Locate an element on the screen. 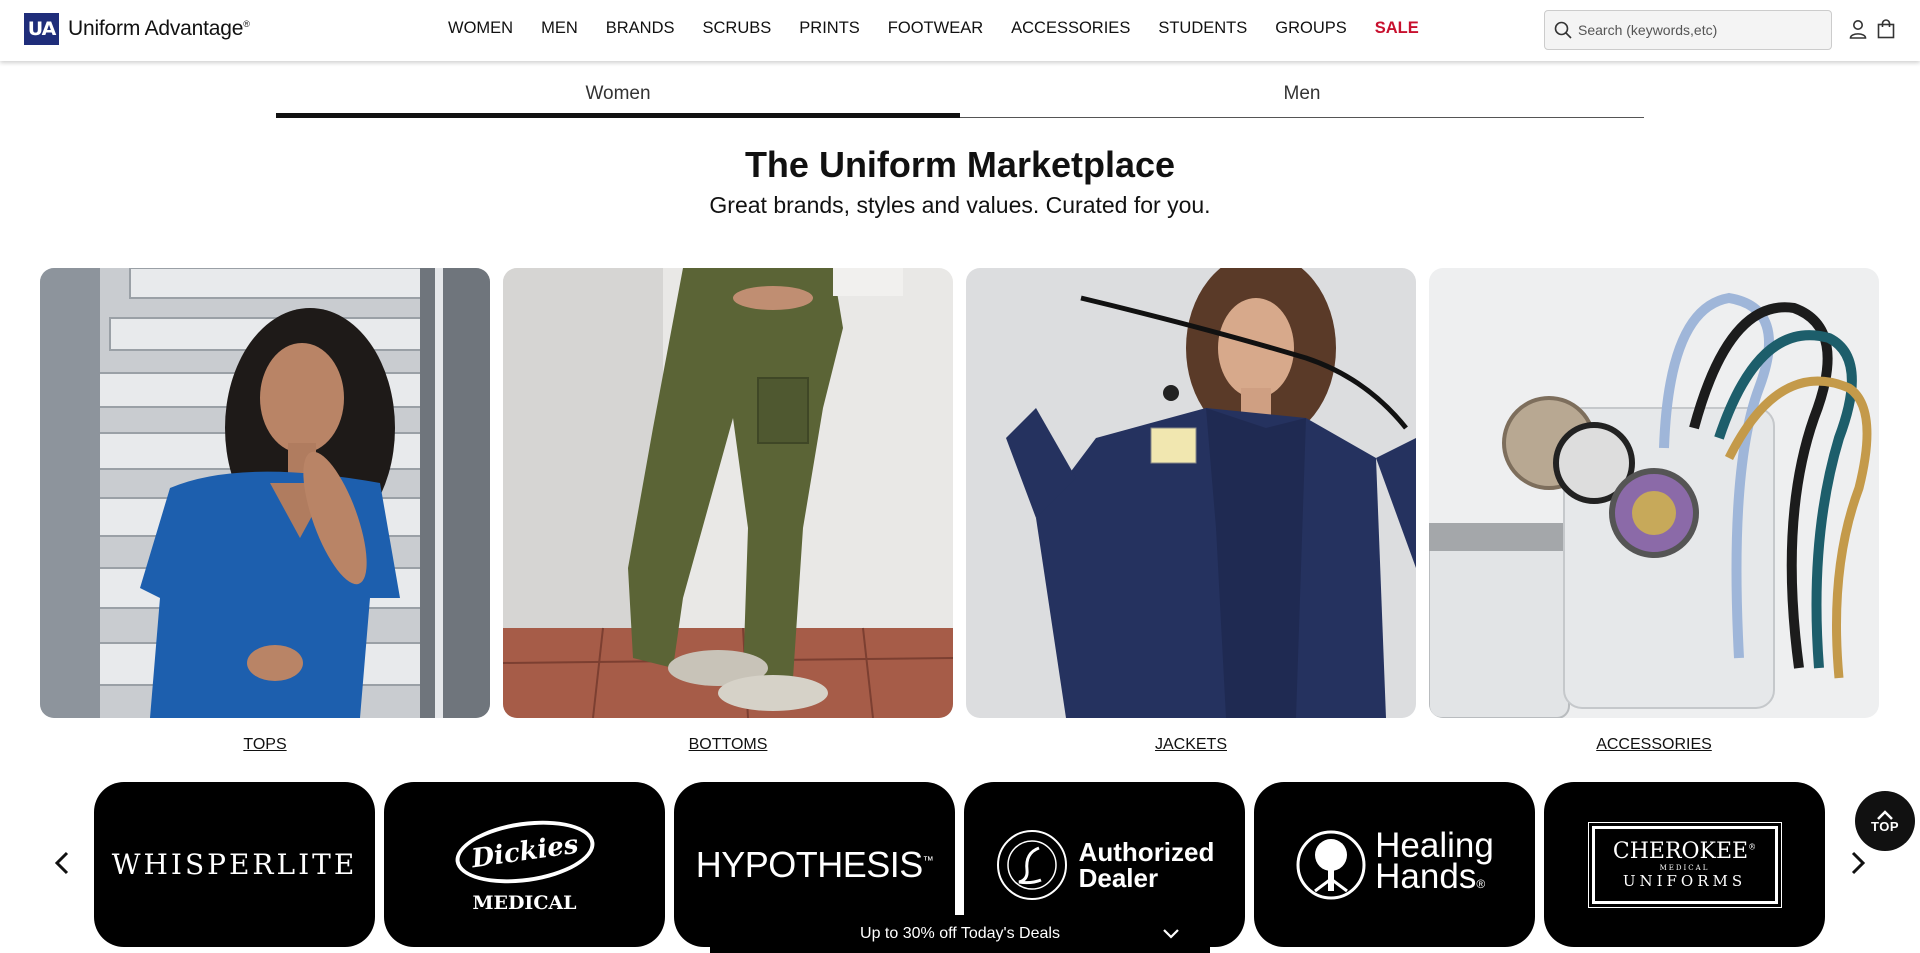 The width and height of the screenshot is (1920, 953). healing-hands-text: Healing Hands® is located at coordinates (1434, 864).